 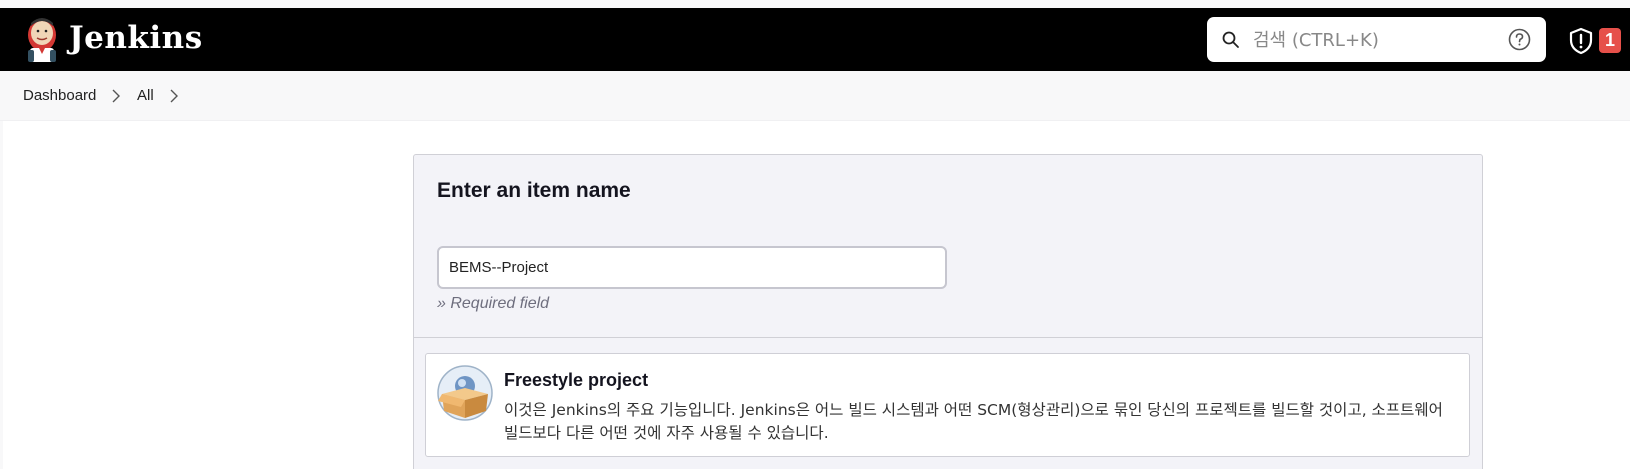 I want to click on search-icon, so click(x=1230, y=39).